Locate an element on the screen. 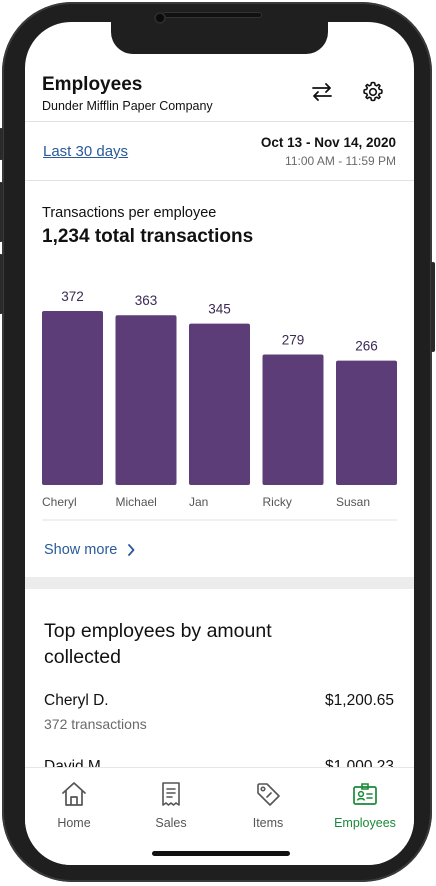 This screenshot has width=436, height=886. show-more-link: Show more is located at coordinates (89, 550).